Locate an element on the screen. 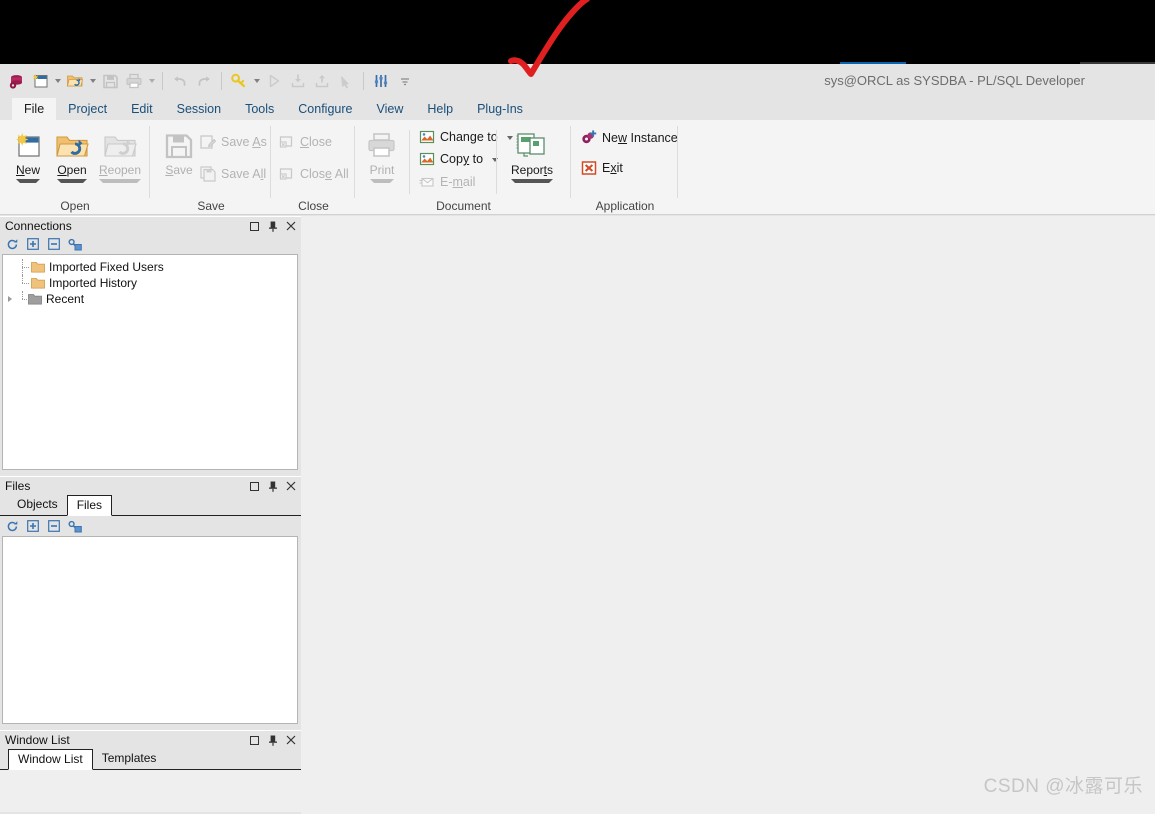 This screenshot has width=1155, height=814. ribbon-tab-project: Project is located at coordinates (87, 109).